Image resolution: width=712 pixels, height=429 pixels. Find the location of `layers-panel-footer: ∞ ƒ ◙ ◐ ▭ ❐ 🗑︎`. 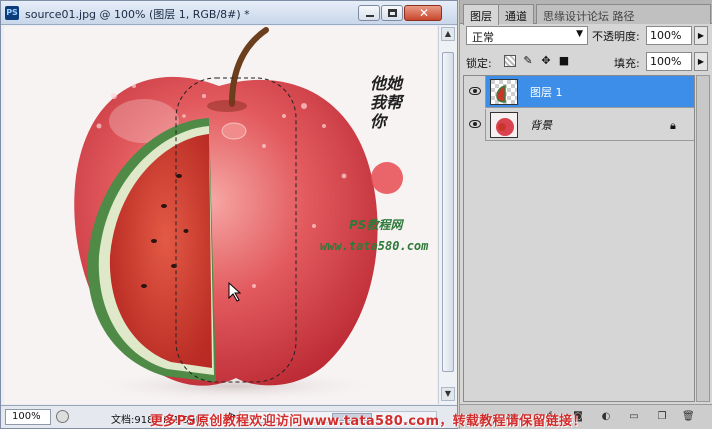

layers-panel-footer: ∞ ƒ ◙ ◐ ▭ ❐ 🗑︎ is located at coordinates (586, 416).